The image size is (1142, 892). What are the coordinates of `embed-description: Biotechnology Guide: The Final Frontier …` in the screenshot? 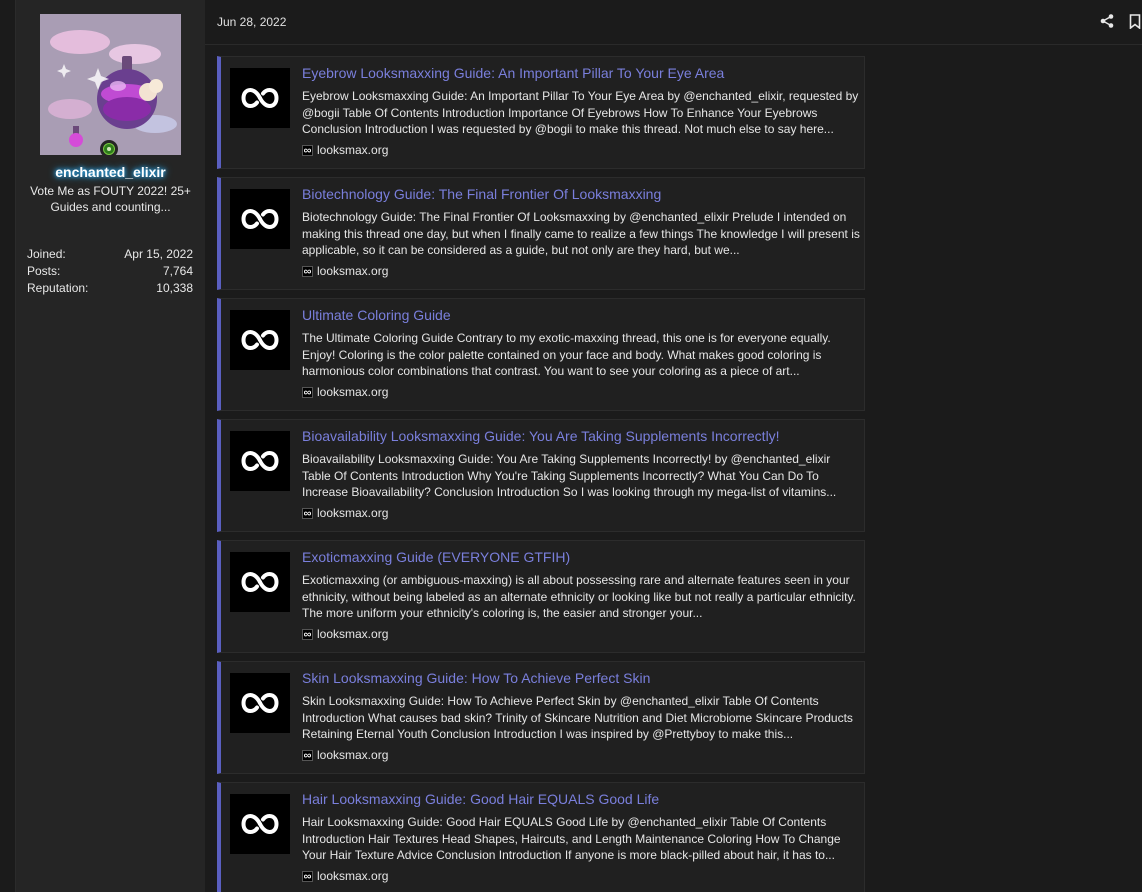 It's located at (581, 233).